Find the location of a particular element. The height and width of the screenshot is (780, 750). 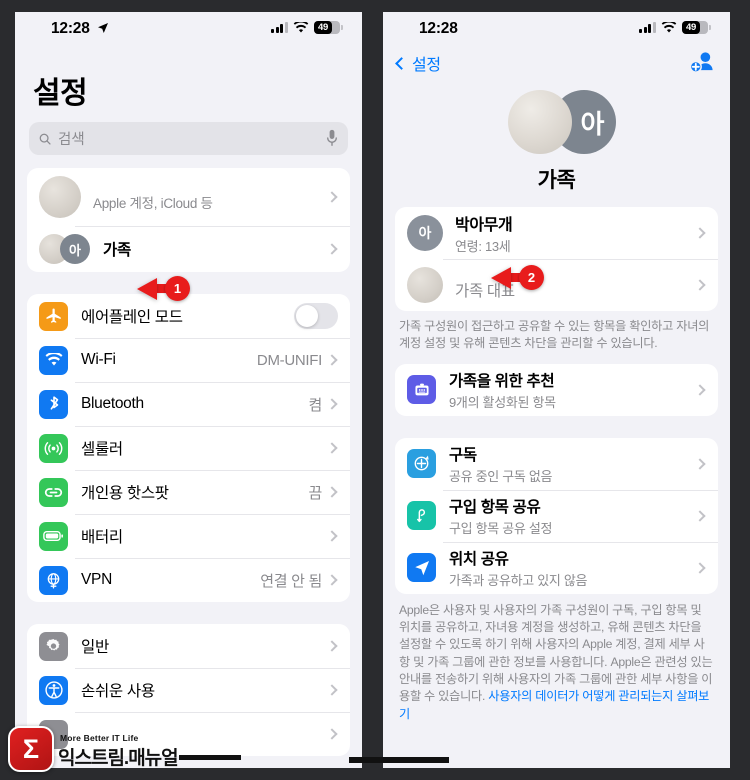

apple-account-subtitle: Apple 계정, iCloud 등 is located at coordinates (153, 203).